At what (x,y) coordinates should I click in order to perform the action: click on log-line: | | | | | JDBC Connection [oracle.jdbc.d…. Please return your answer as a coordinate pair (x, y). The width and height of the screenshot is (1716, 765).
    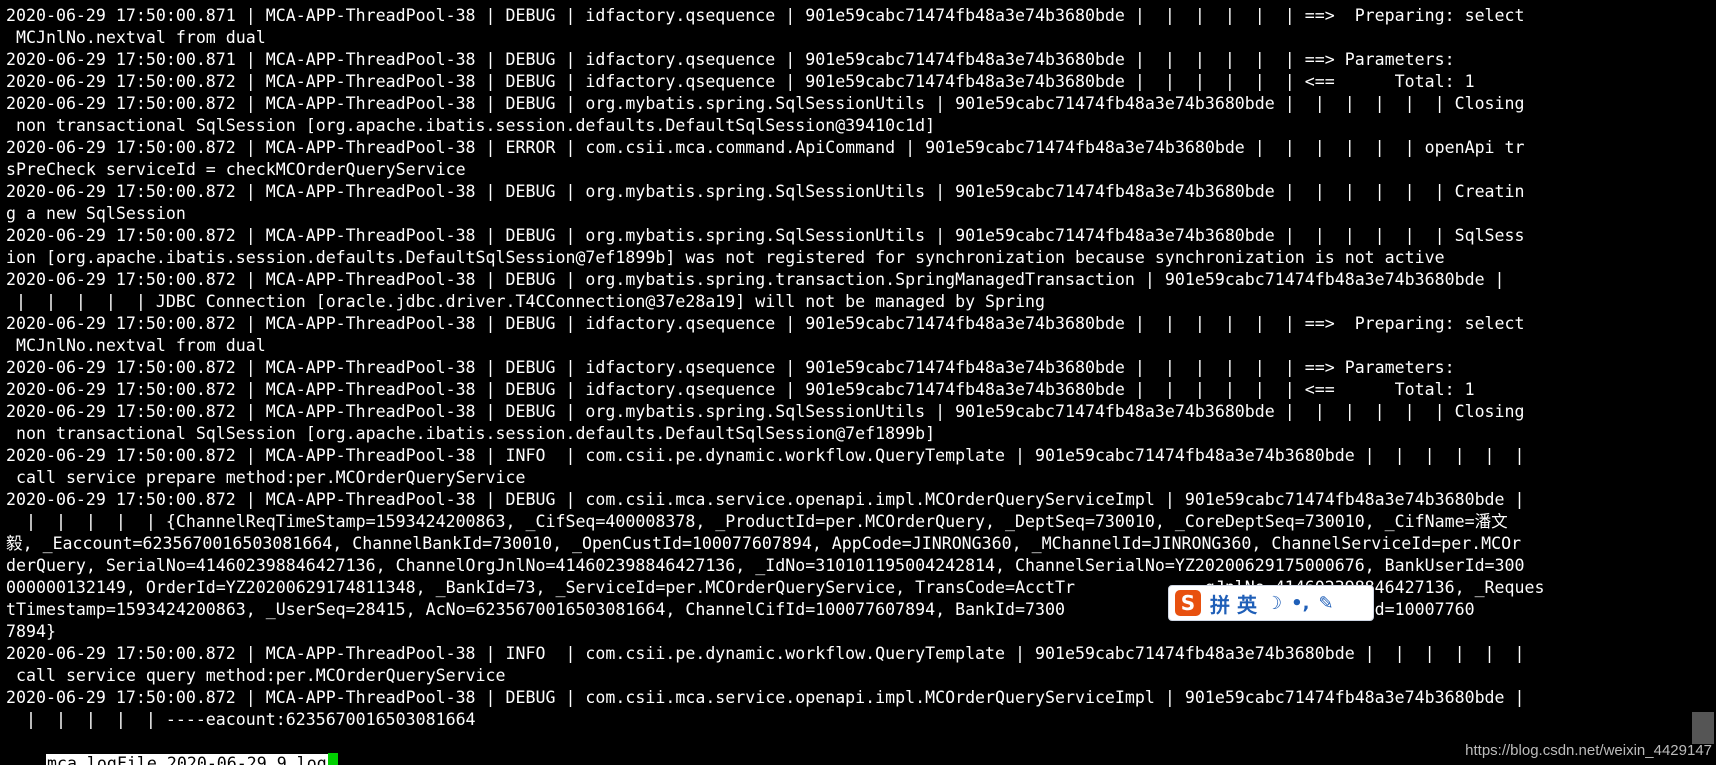
    Looking at the image, I should click on (525, 301).